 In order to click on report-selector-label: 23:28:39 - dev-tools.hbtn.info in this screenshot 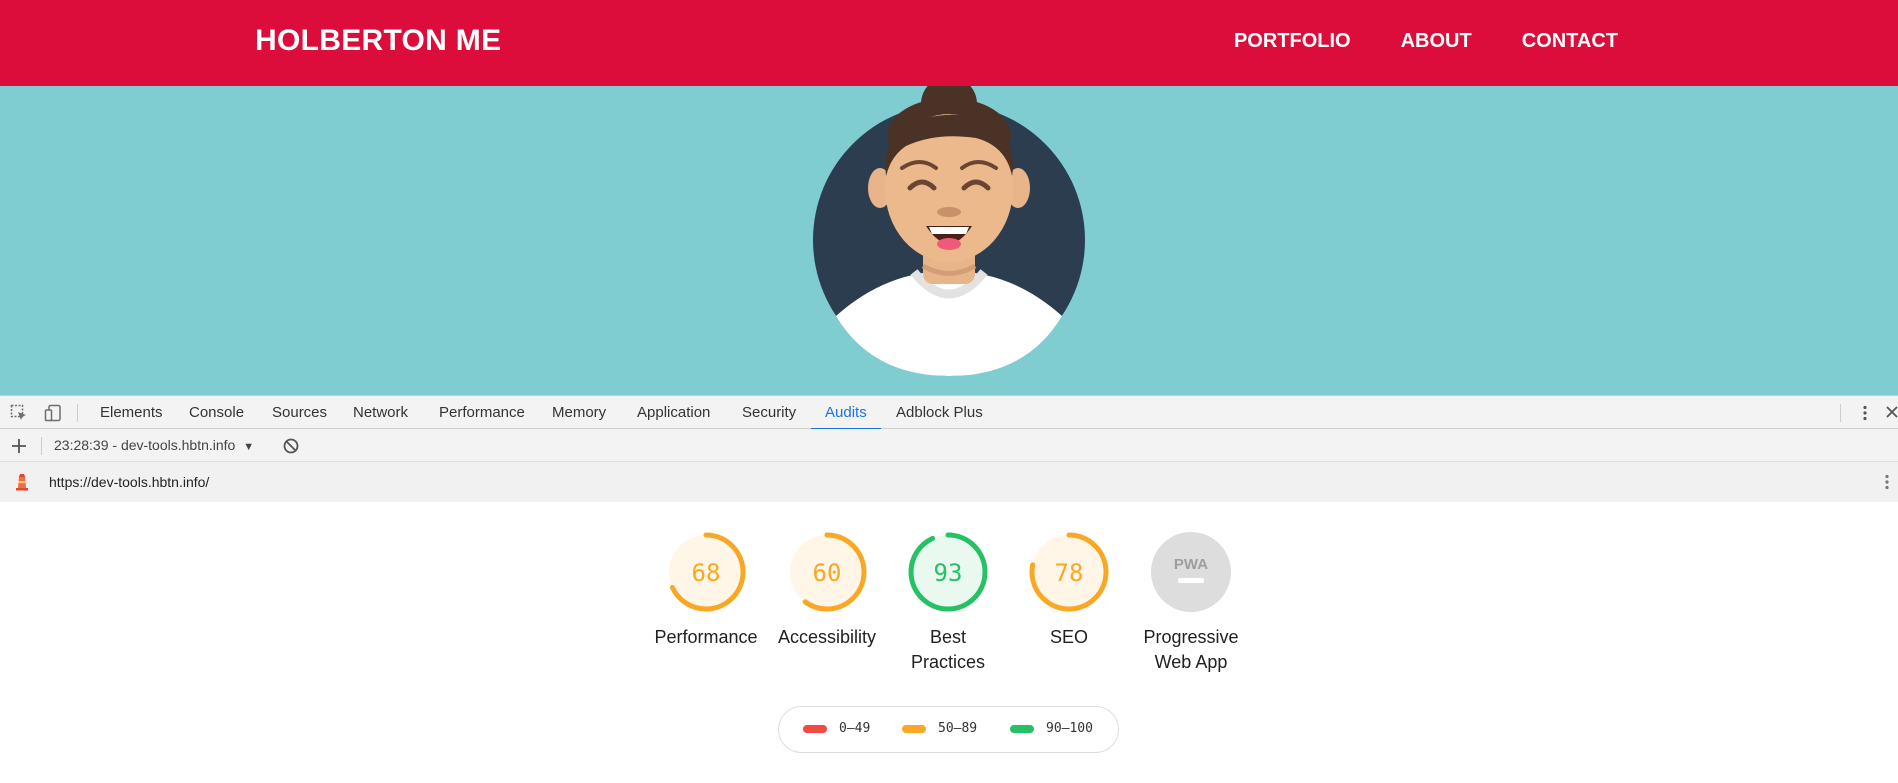, I will do `click(145, 445)`.